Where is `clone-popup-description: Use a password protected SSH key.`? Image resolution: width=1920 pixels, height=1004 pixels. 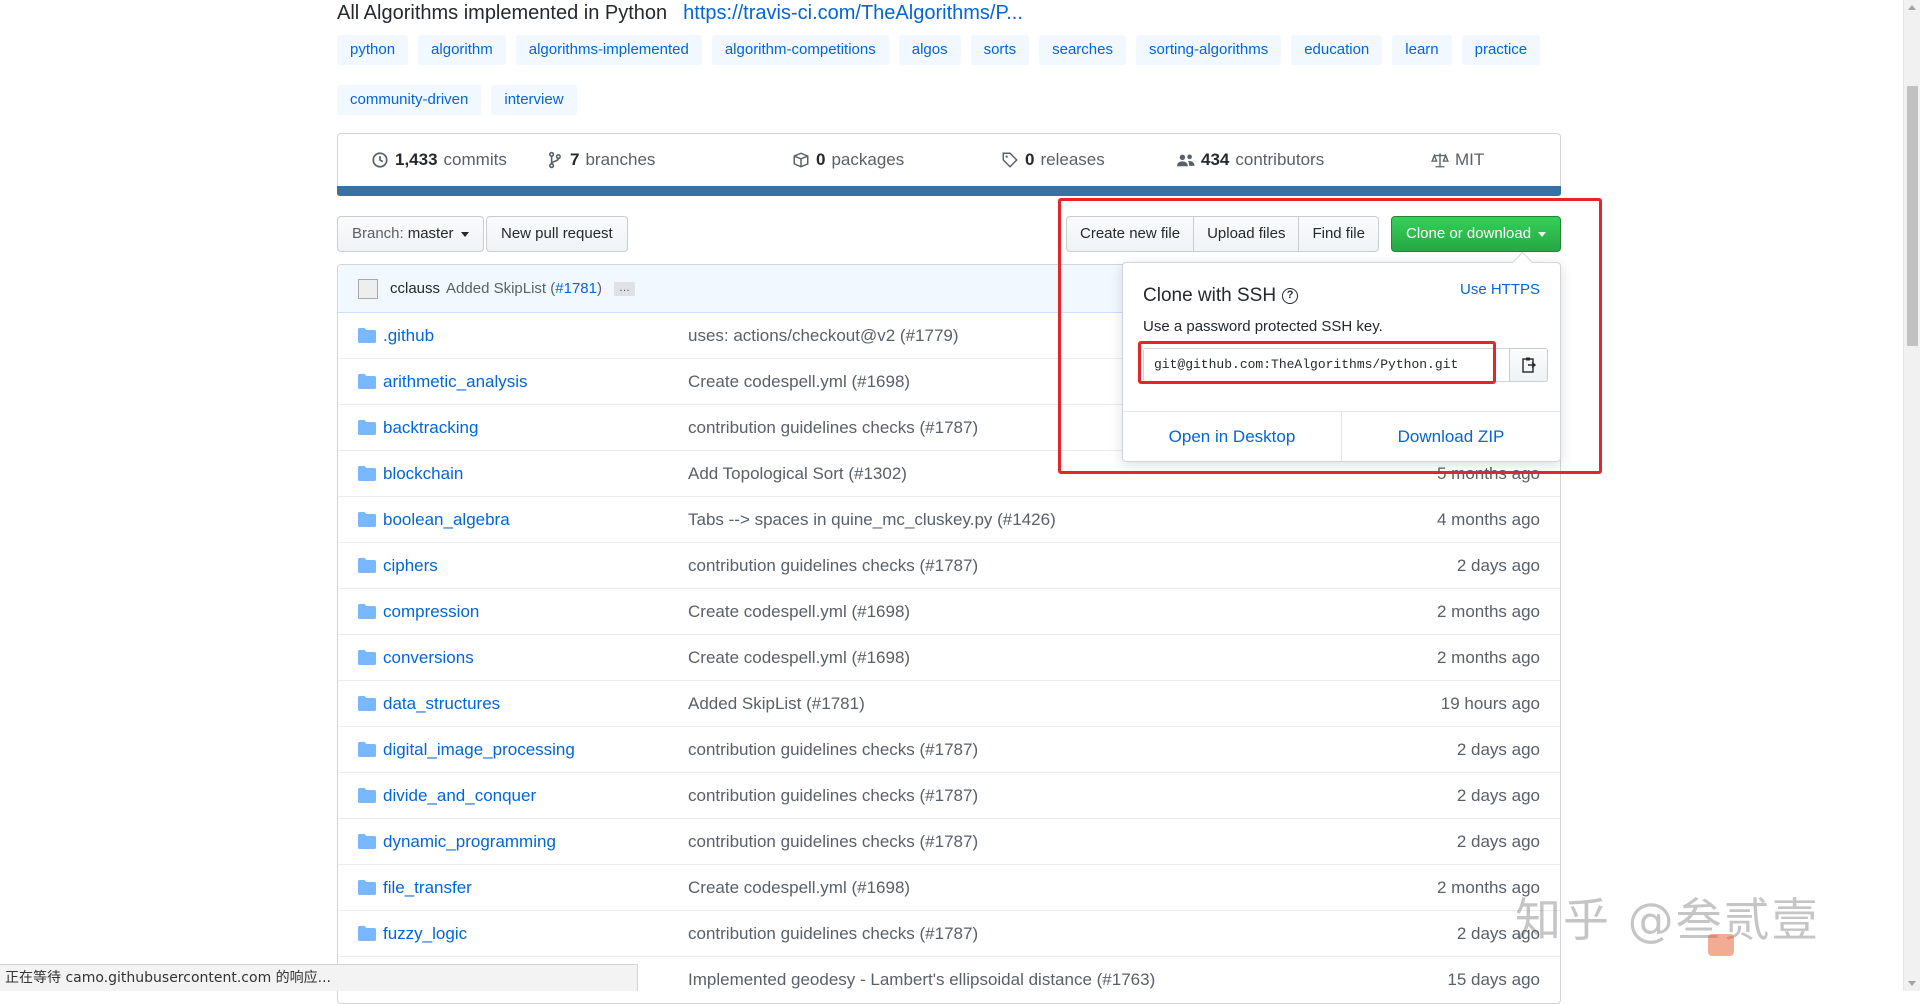 clone-popup-description: Use a password protected SSH key. is located at coordinates (1263, 326).